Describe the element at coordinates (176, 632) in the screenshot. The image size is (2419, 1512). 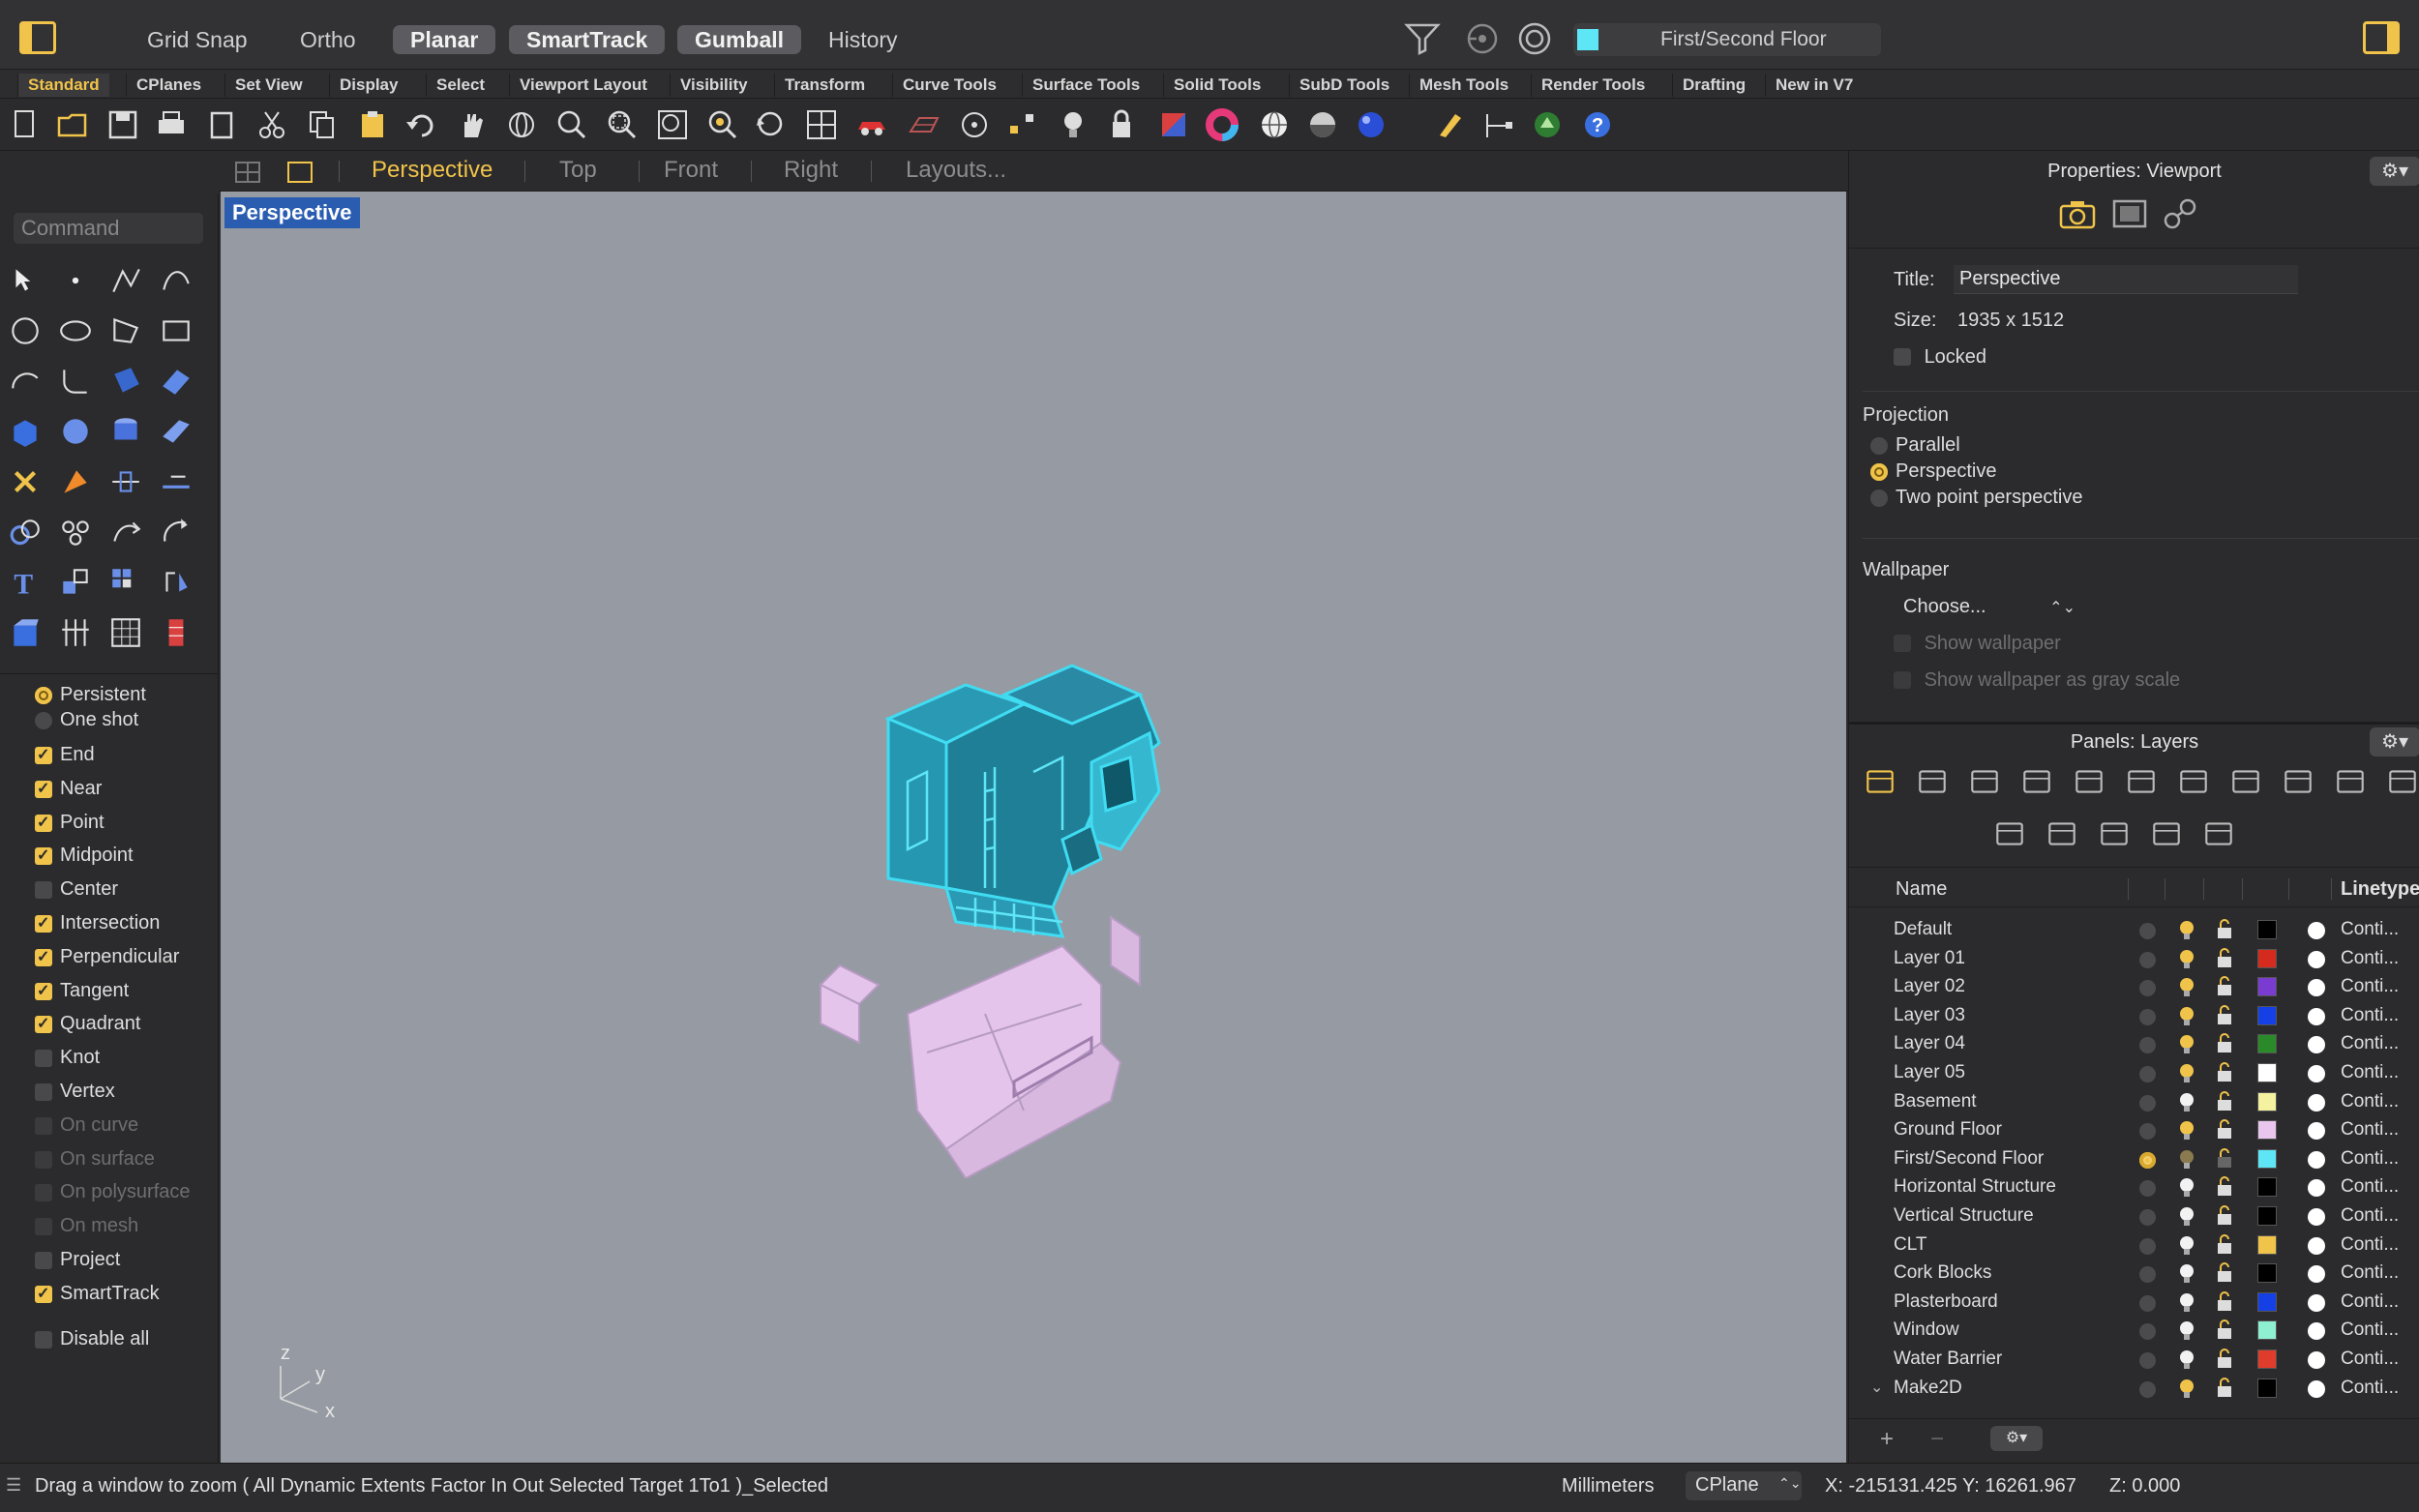
I see `analyze-icon` at that location.